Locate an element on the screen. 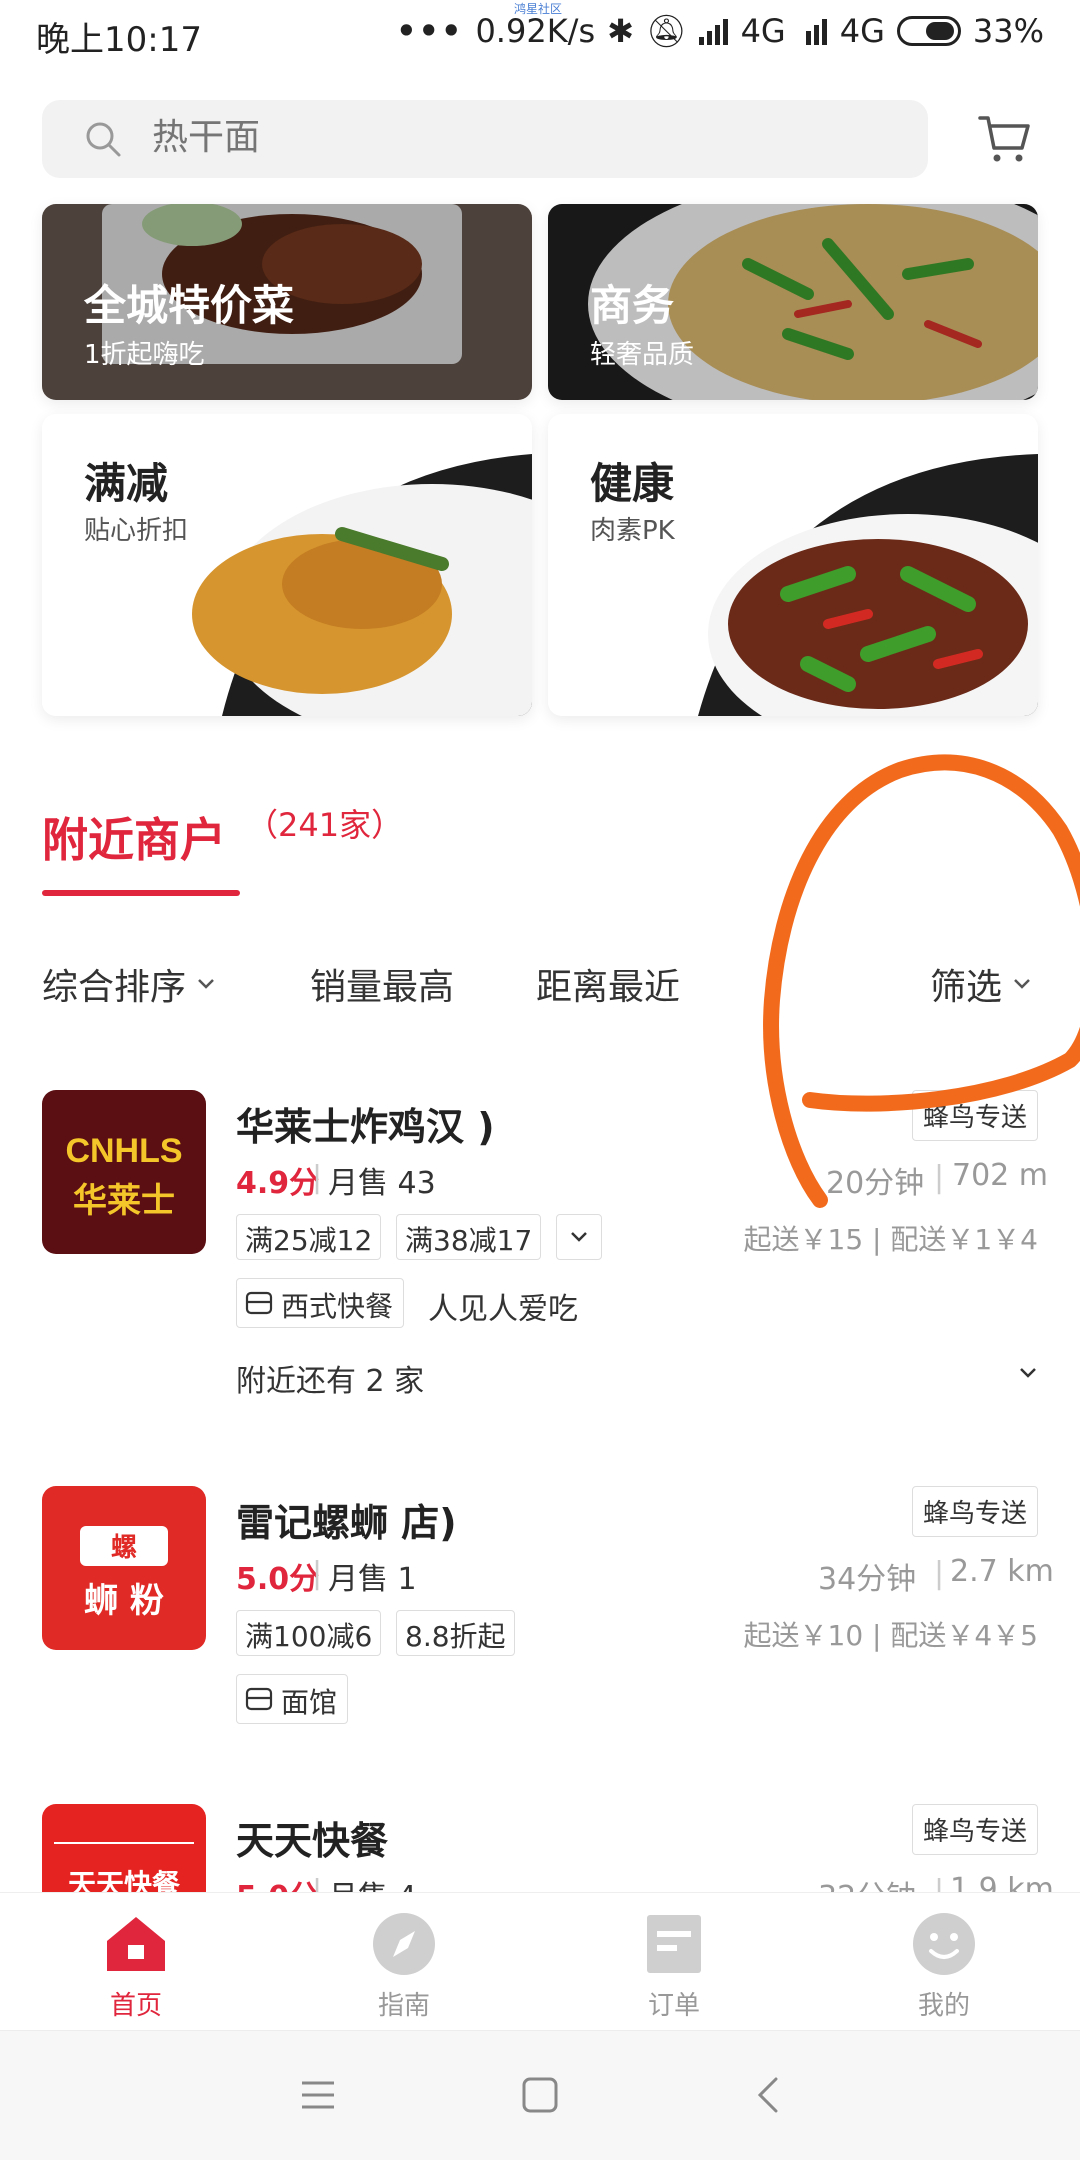  sort-distance: 距离最近 is located at coordinates (608, 984).